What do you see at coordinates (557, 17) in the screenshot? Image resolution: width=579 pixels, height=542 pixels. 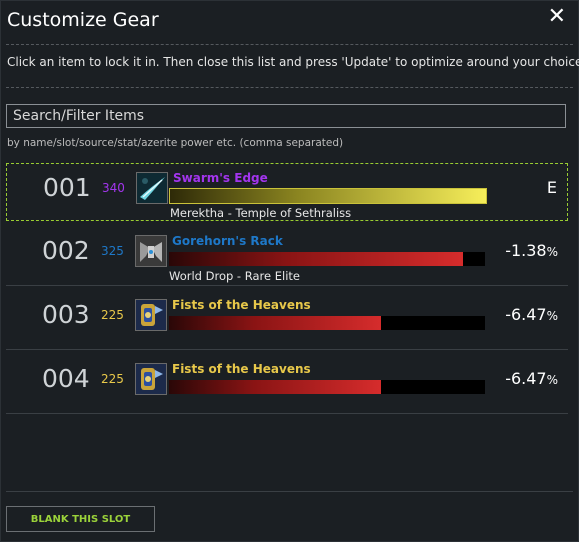 I see `close-icon: ✕` at bounding box center [557, 17].